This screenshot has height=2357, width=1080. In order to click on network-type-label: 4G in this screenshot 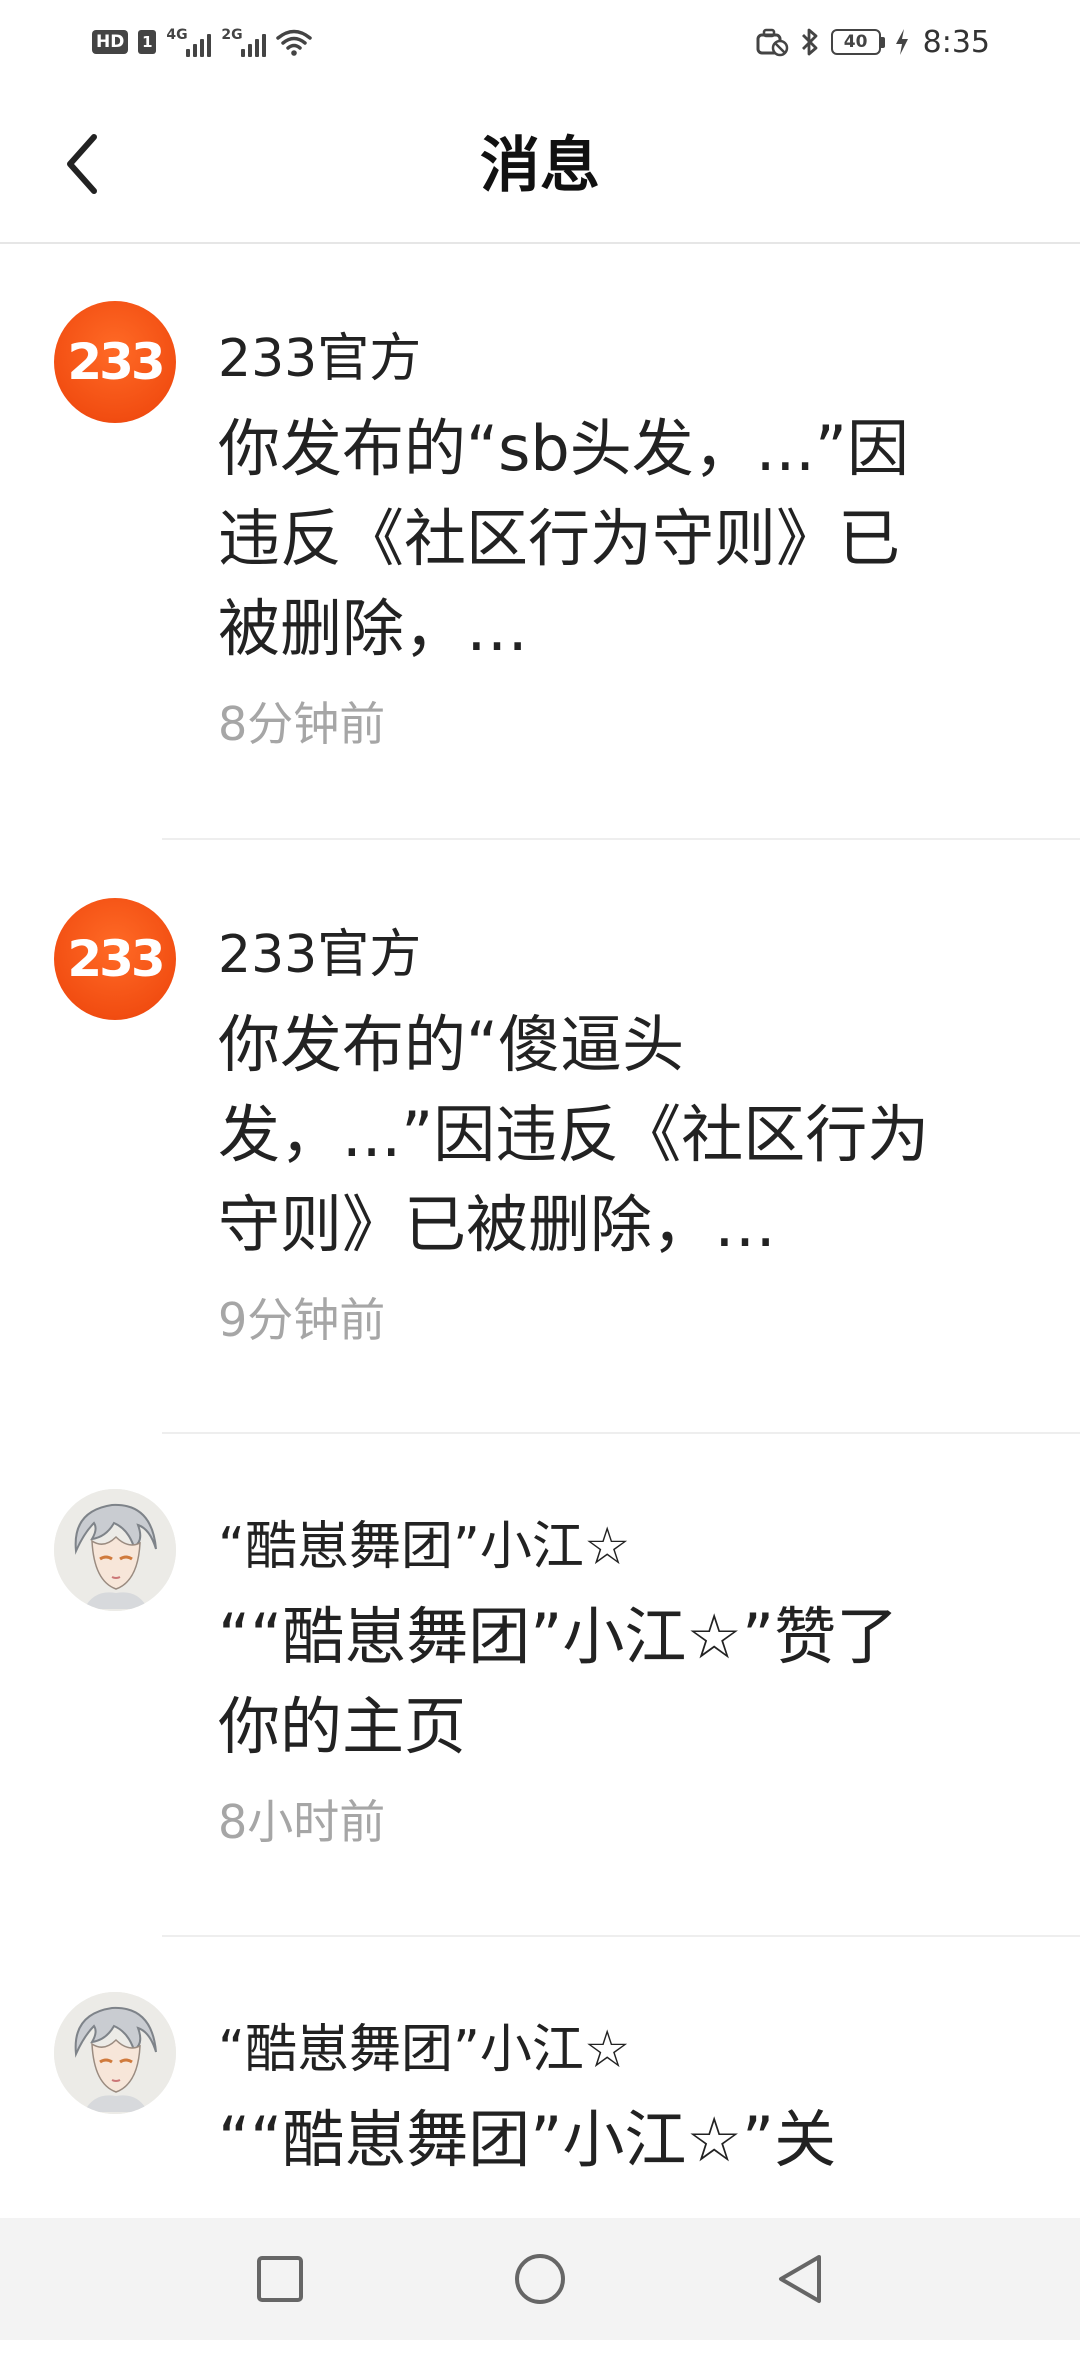, I will do `click(177, 35)`.